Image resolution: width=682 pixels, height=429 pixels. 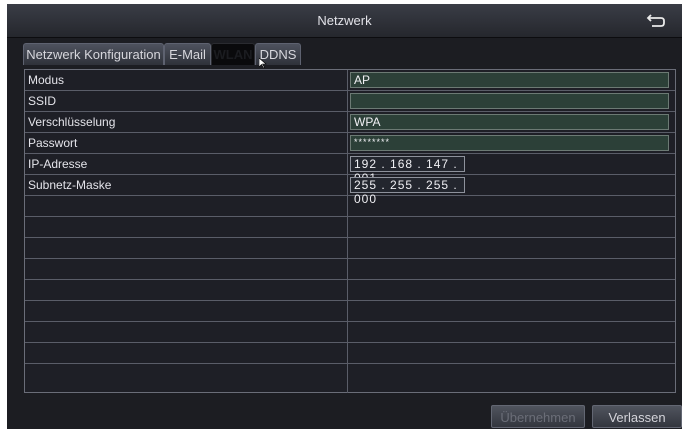 I want to click on back-button, so click(x=656, y=20).